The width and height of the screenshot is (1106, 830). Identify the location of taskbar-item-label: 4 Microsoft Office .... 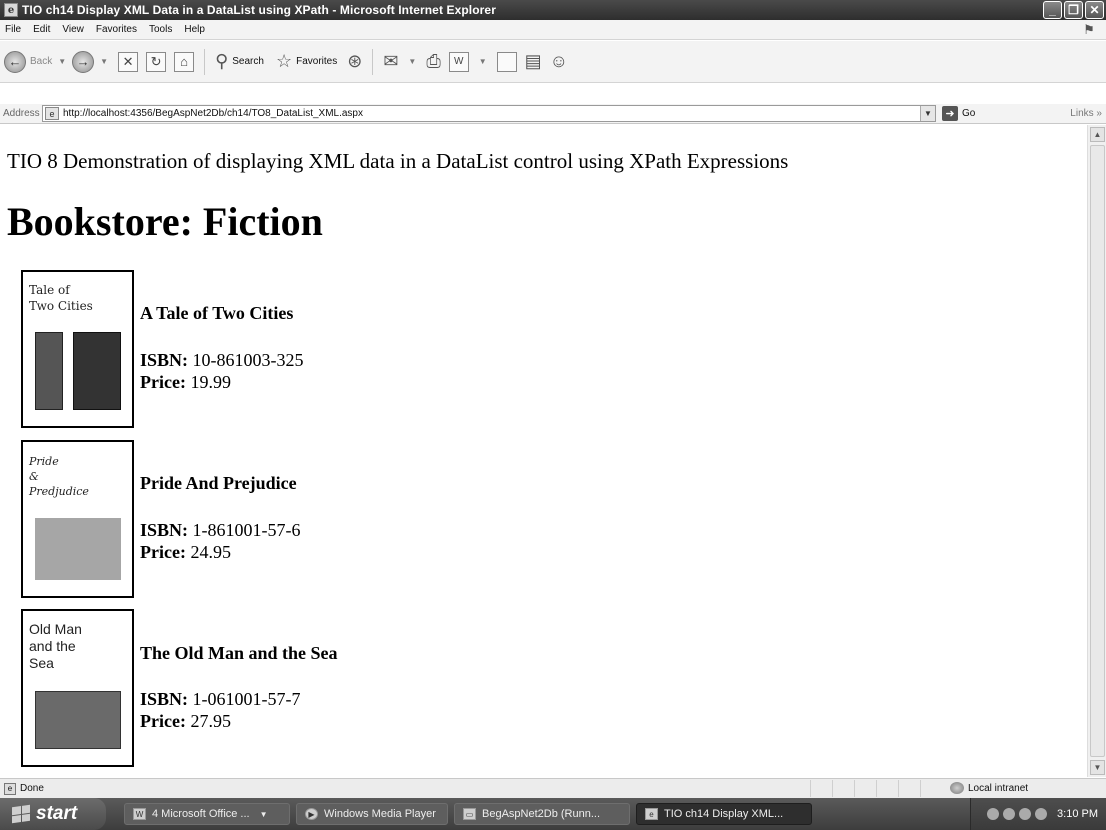
(201, 814).